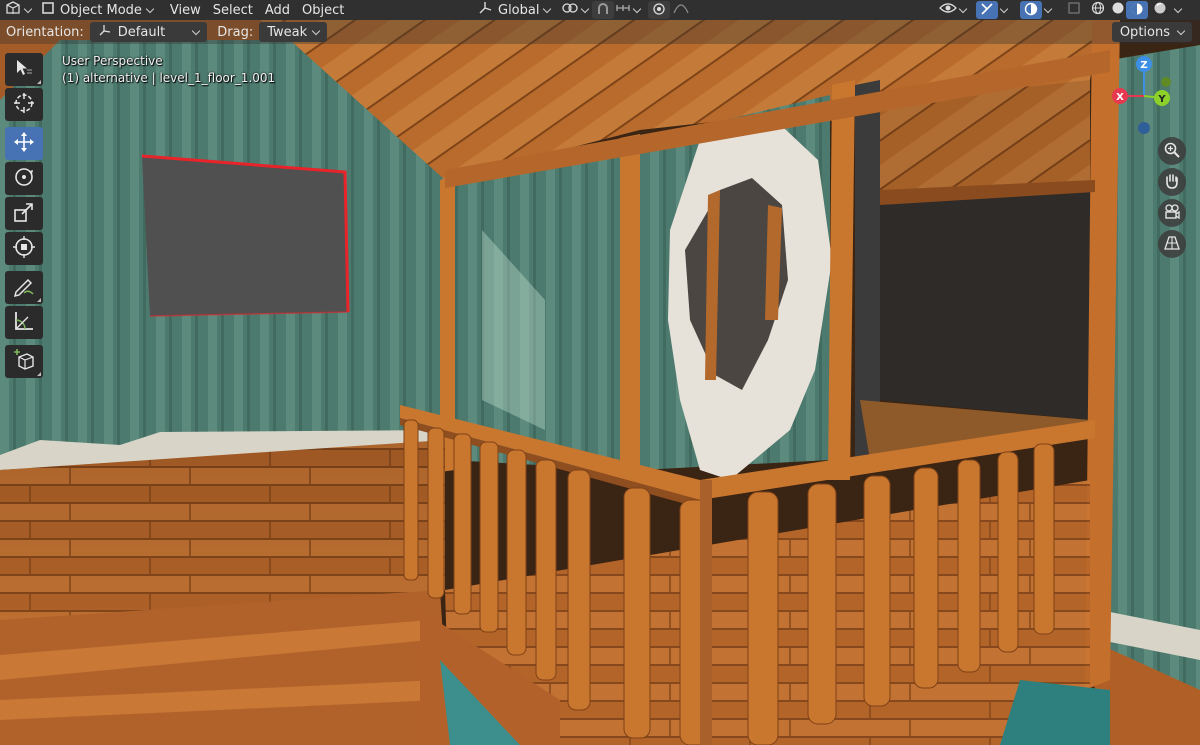  I want to click on rendered-sphere-icon, so click(1160, 10).